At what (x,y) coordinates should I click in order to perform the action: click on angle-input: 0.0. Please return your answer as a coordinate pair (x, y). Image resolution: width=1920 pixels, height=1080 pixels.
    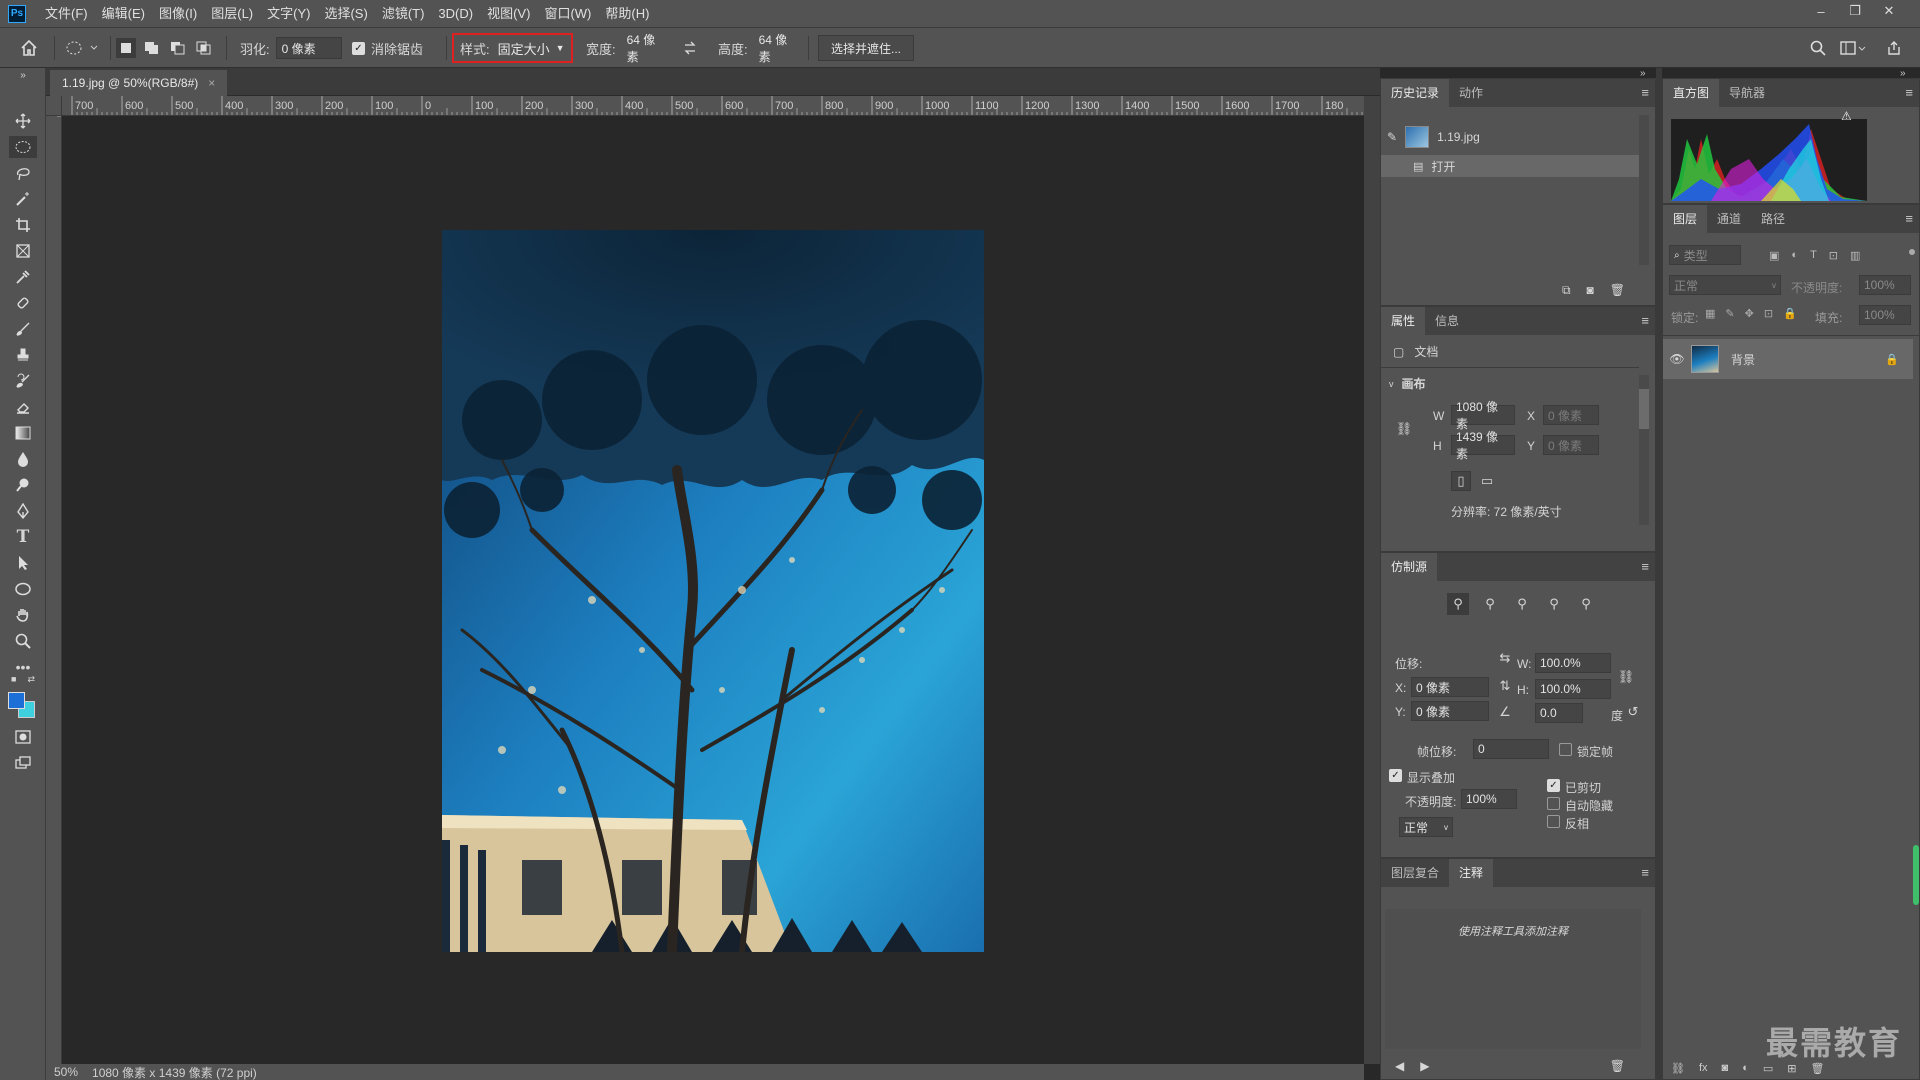
    Looking at the image, I should click on (1559, 713).